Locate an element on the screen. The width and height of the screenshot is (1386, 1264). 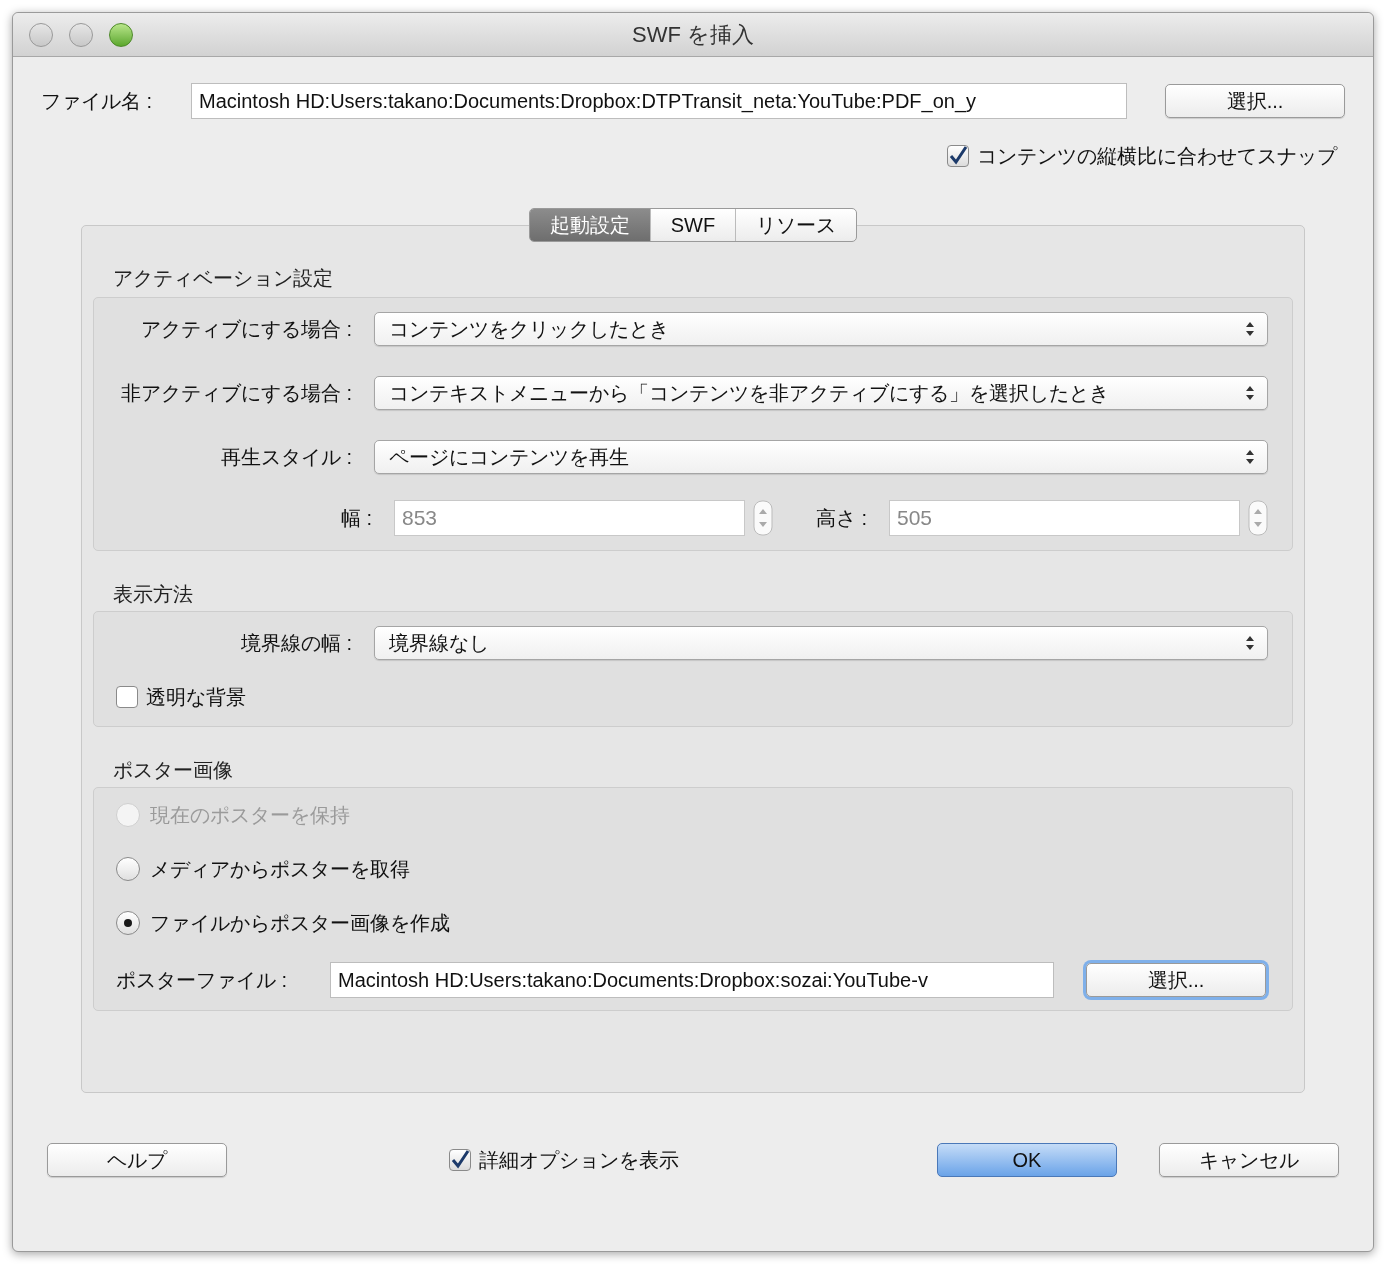
minimize-button is located at coordinates (81, 34).